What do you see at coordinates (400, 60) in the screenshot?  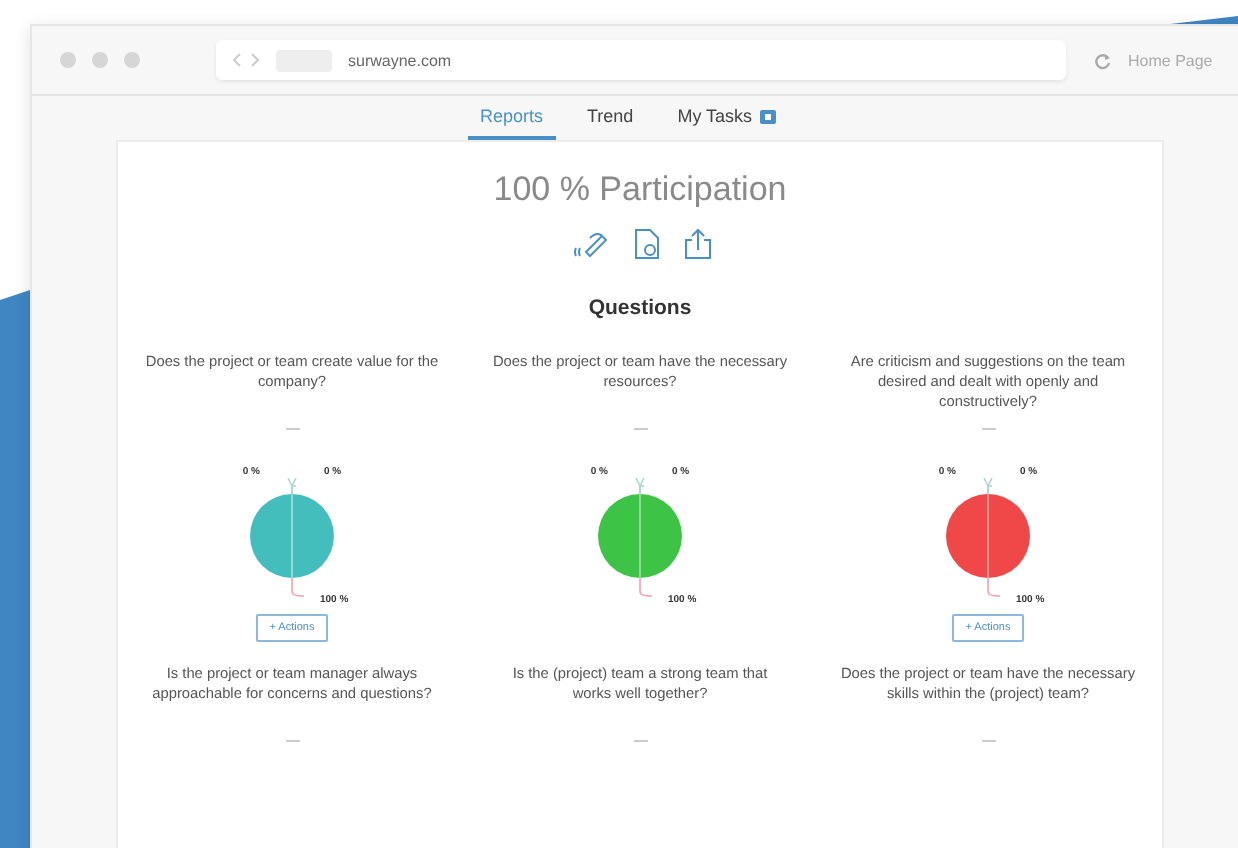 I see `url-text: surwayne.com` at bounding box center [400, 60].